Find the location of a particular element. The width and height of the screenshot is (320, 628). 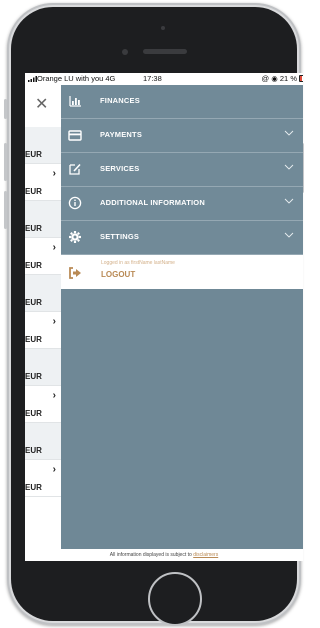

menu-item-finances: FINANCES is located at coordinates (182, 102).